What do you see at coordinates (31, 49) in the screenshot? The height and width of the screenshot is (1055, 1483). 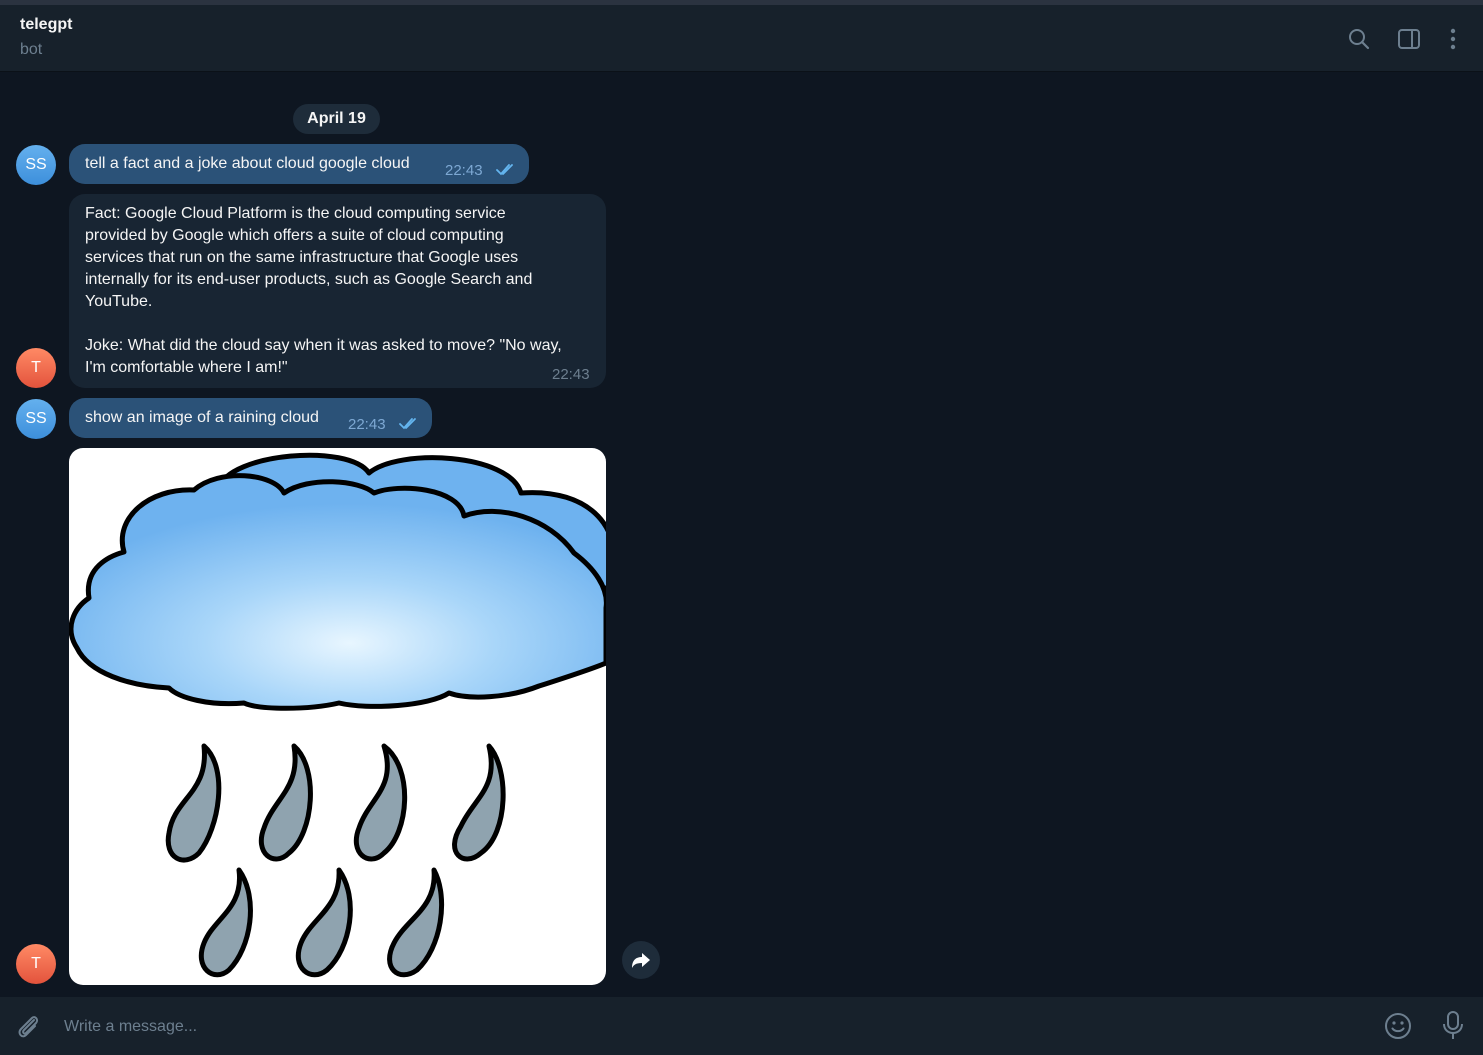 I see `chat-status: bot` at bounding box center [31, 49].